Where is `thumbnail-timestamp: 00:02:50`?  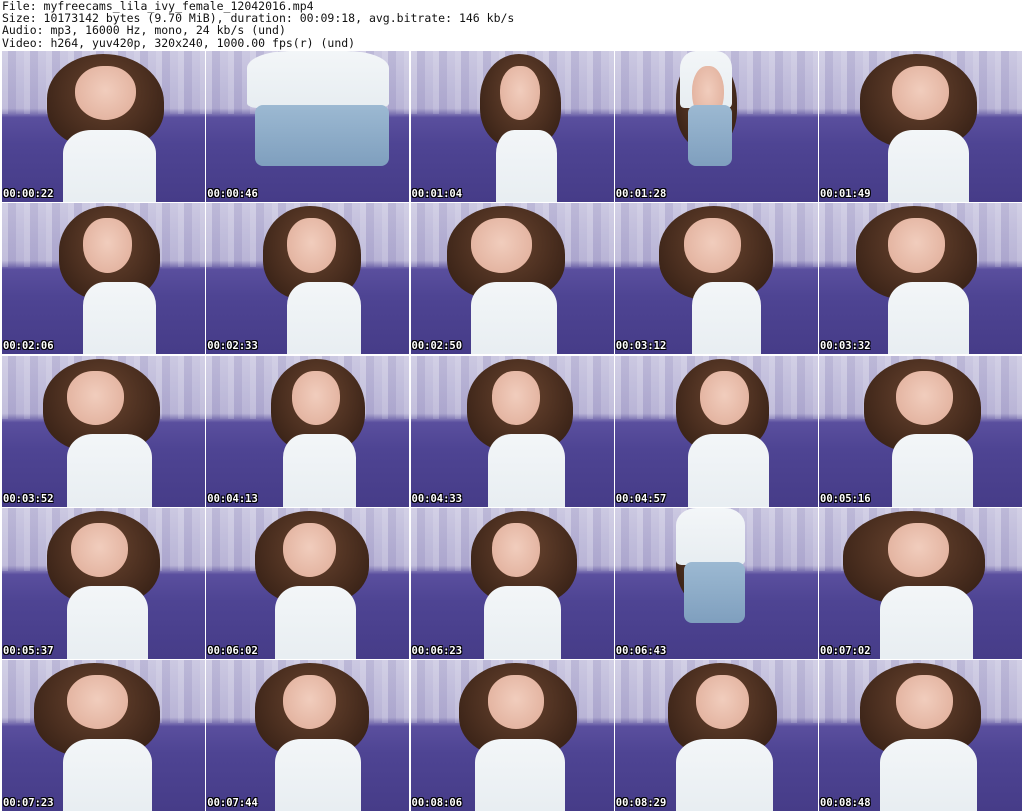
thumbnail-timestamp: 00:02:50 is located at coordinates (437, 346).